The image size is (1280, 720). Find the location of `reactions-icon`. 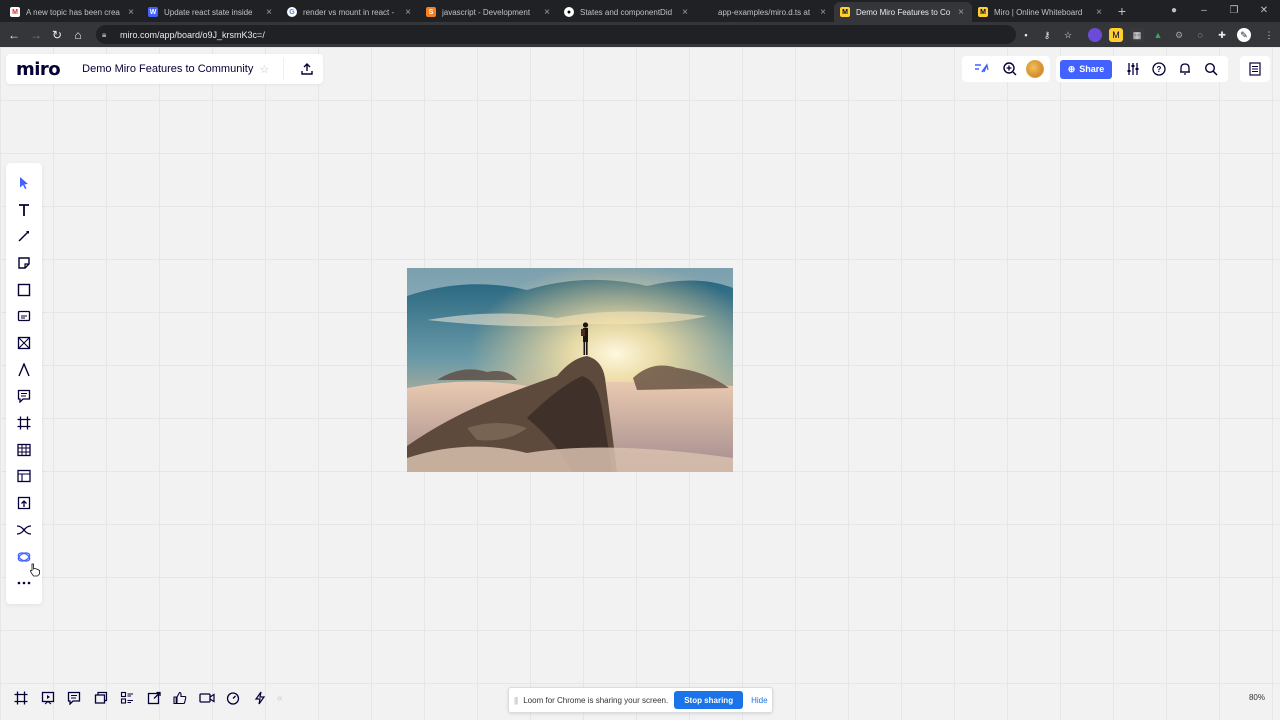

reactions-icon is located at coordinates (981, 69).